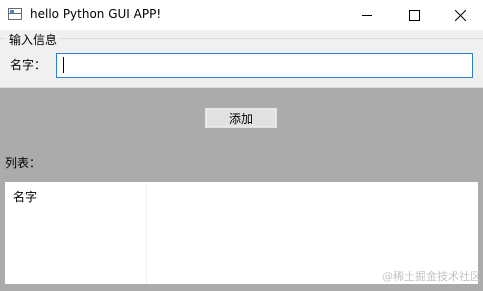 Image resolution: width=483 pixels, height=291 pixels. What do you see at coordinates (431, 276) in the screenshot?
I see `watermark: @稀土掘金技术社区` at bounding box center [431, 276].